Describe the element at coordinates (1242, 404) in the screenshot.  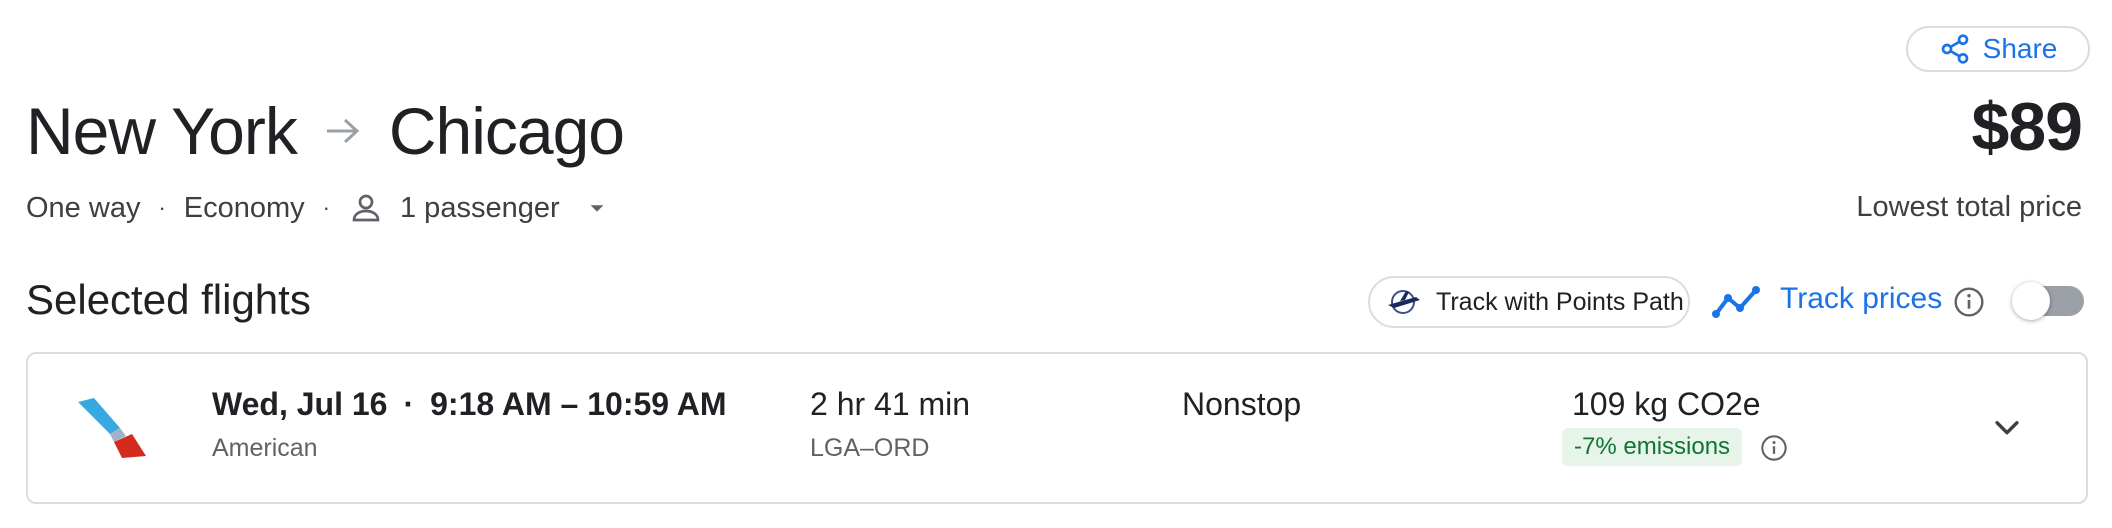
I see `flight-stops: Nonstop` at that location.